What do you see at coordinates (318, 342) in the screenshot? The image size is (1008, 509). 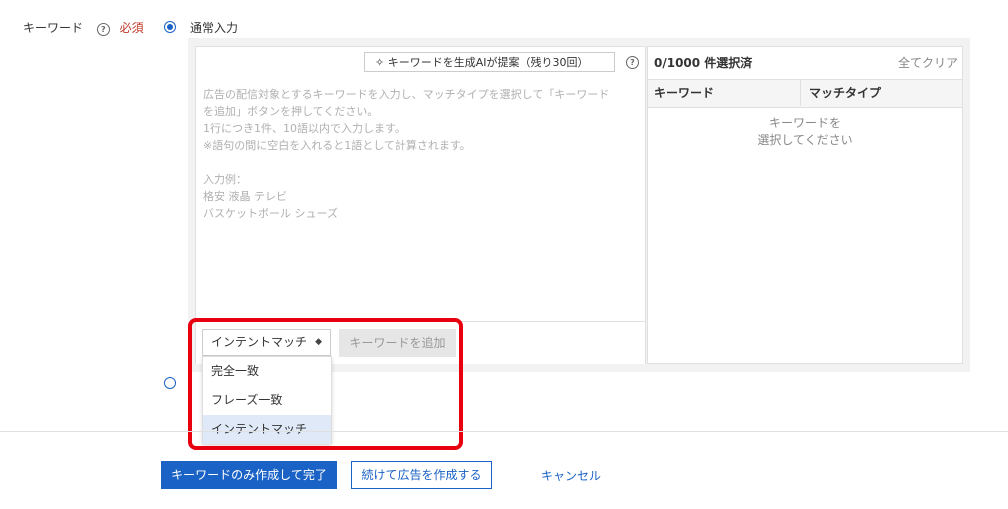 I see `select-arrows-icon: ◆` at bounding box center [318, 342].